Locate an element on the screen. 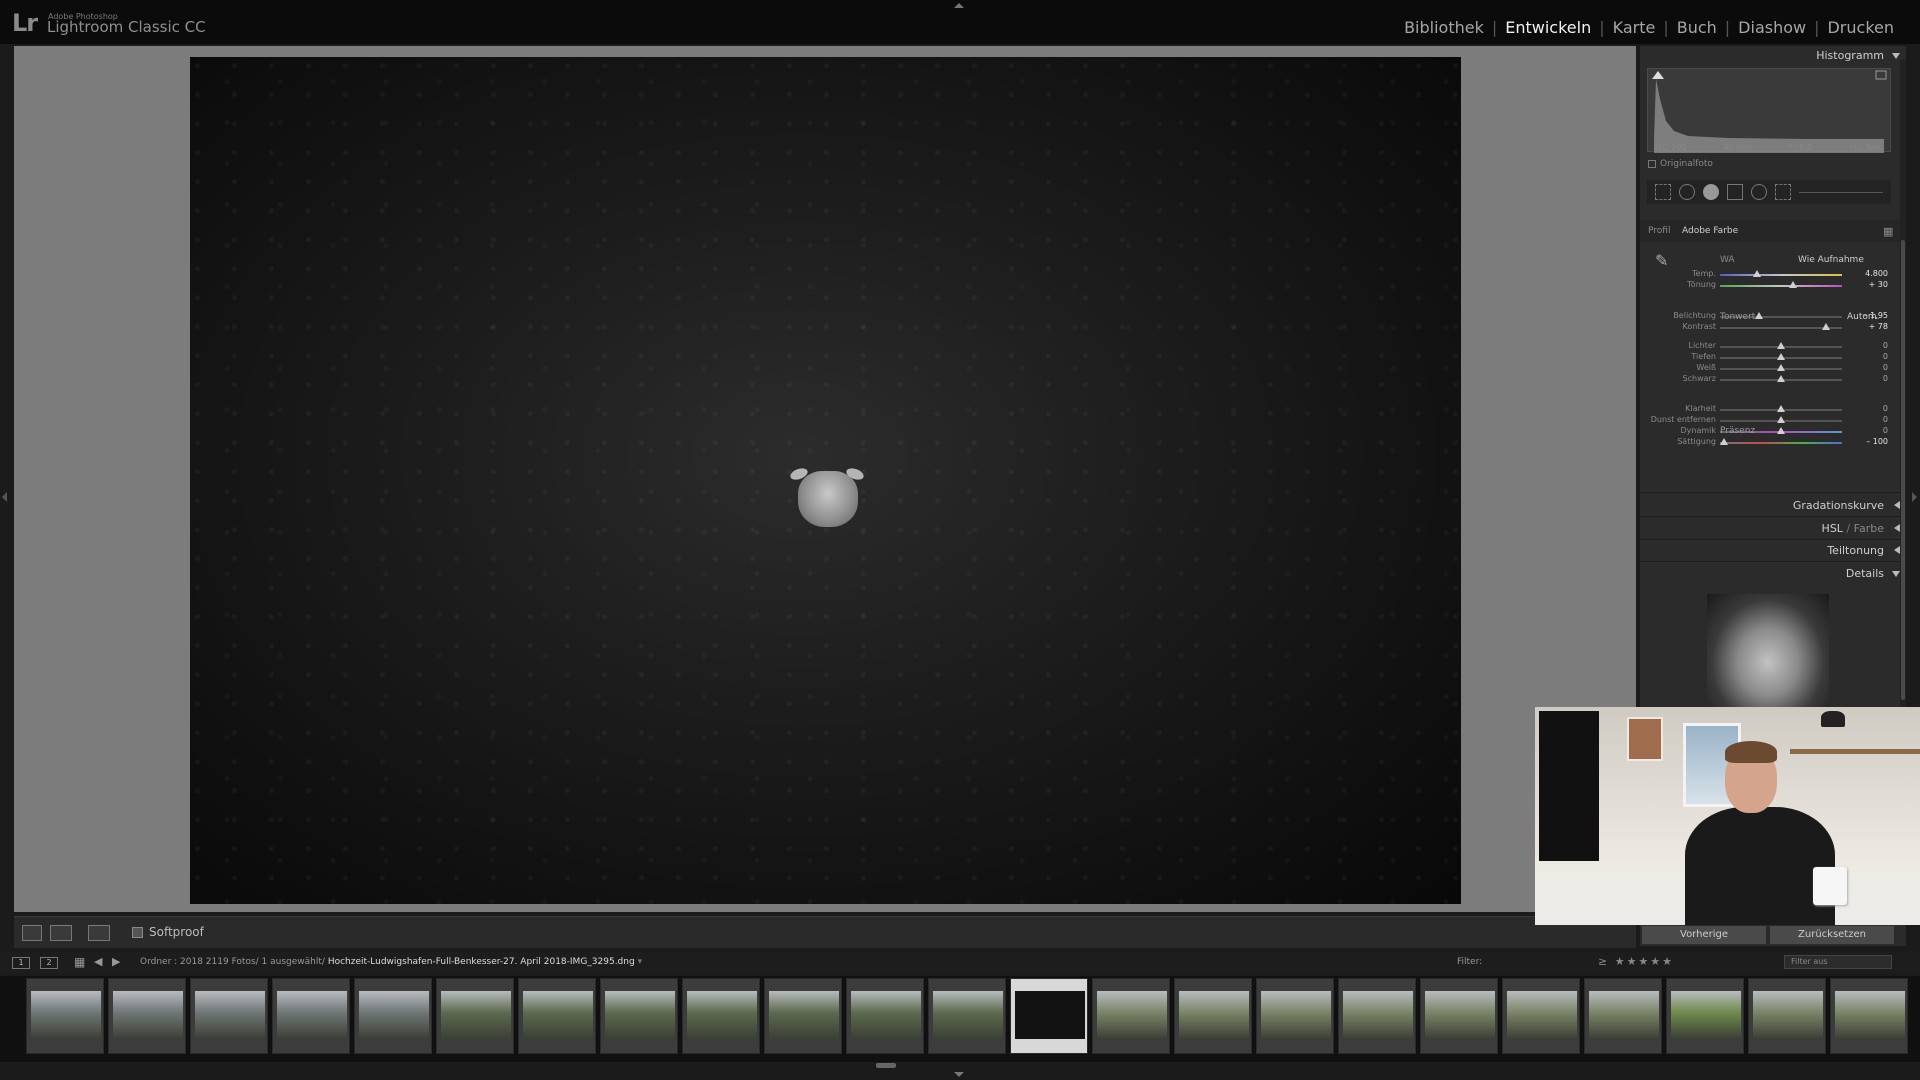 The height and width of the screenshot is (1080, 1920). grid-icon: ▦ is located at coordinates (79, 962).